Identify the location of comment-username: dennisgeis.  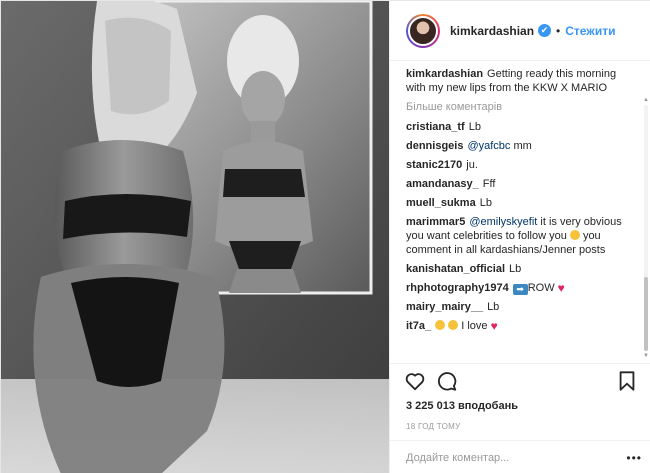
(434, 146).